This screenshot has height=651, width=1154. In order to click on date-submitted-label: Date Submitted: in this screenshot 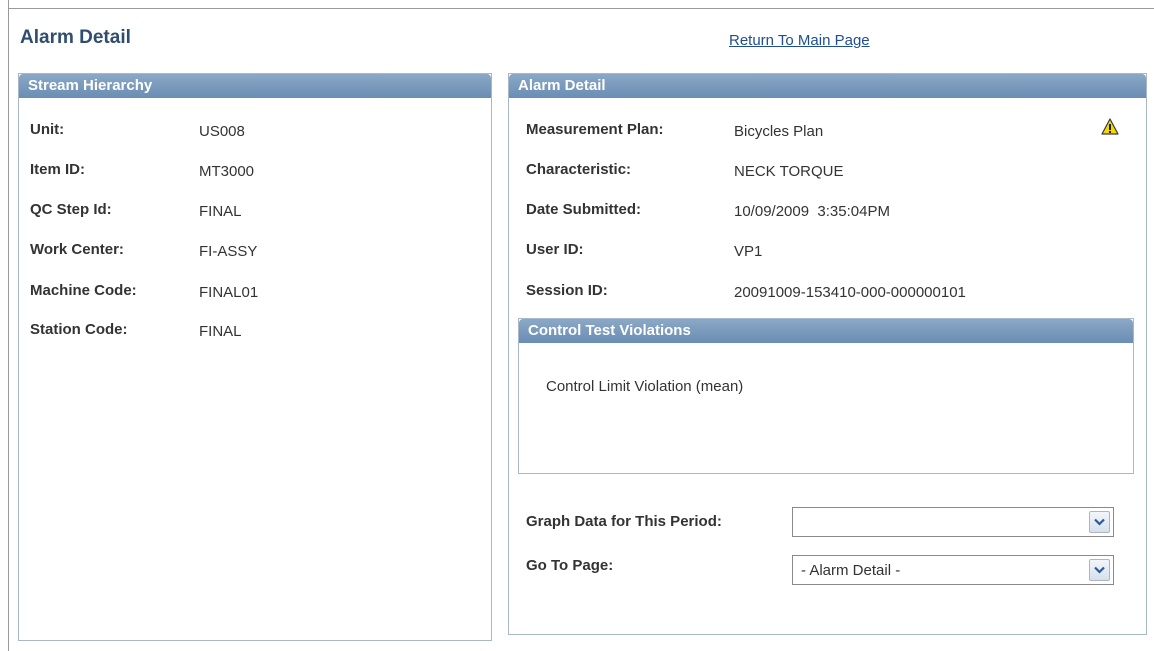, I will do `click(584, 209)`.